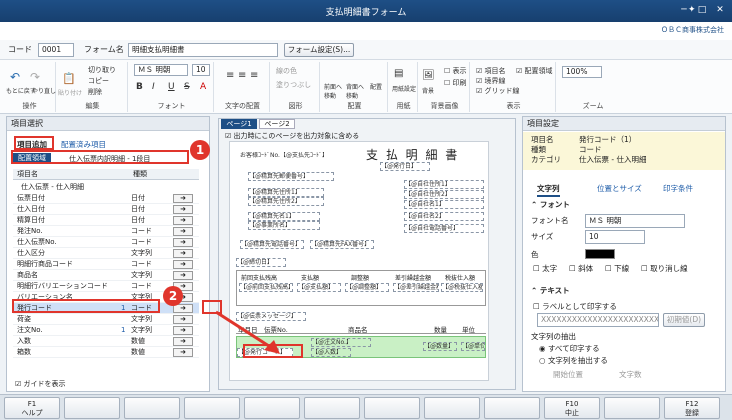 This screenshot has width=732, height=420. I want to click on underline-checkbox: ☐ 下線, so click(617, 269).